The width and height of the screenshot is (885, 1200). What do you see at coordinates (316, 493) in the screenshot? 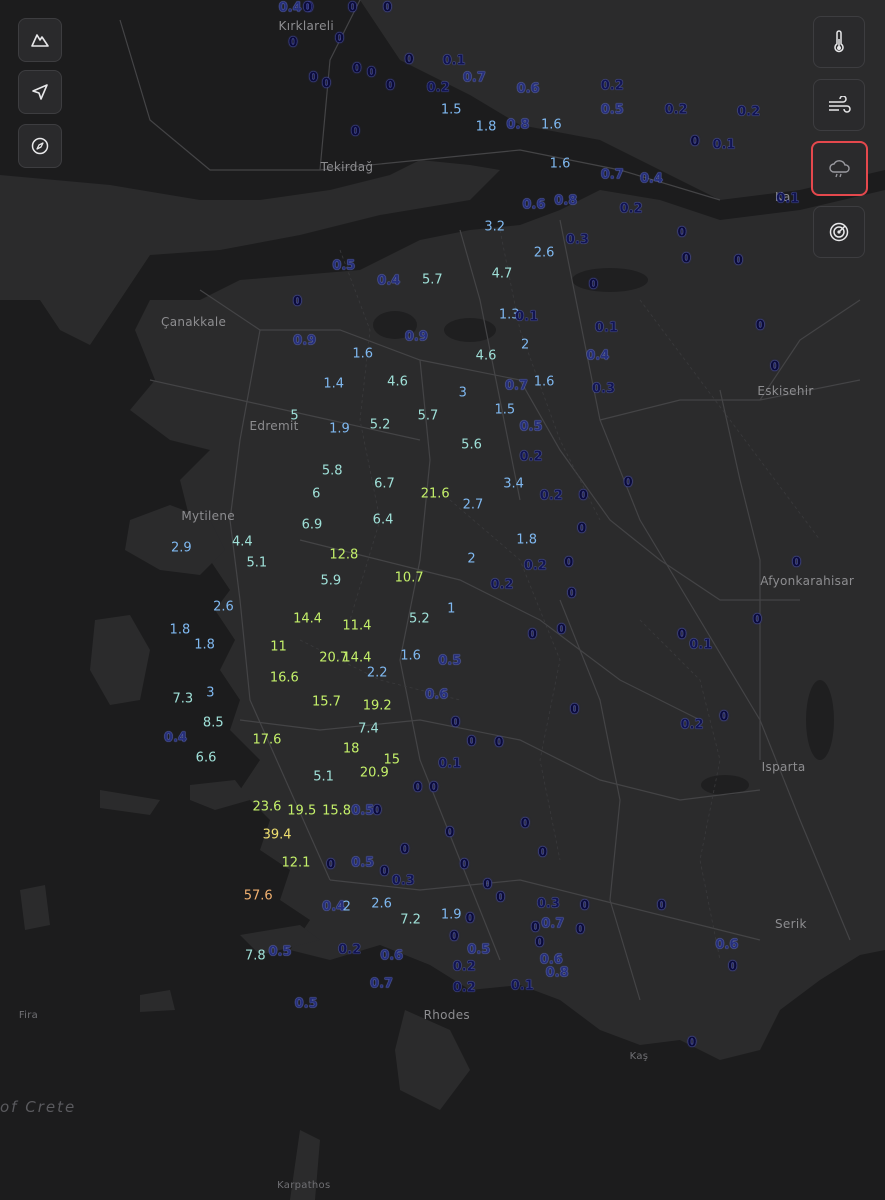
I see `precip-value: 6` at bounding box center [316, 493].